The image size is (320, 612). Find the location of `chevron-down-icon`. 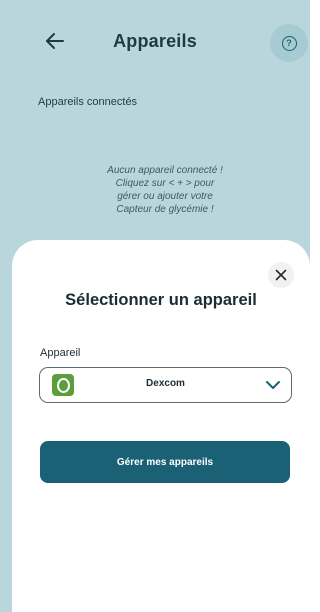

chevron-down-icon is located at coordinates (273, 385).